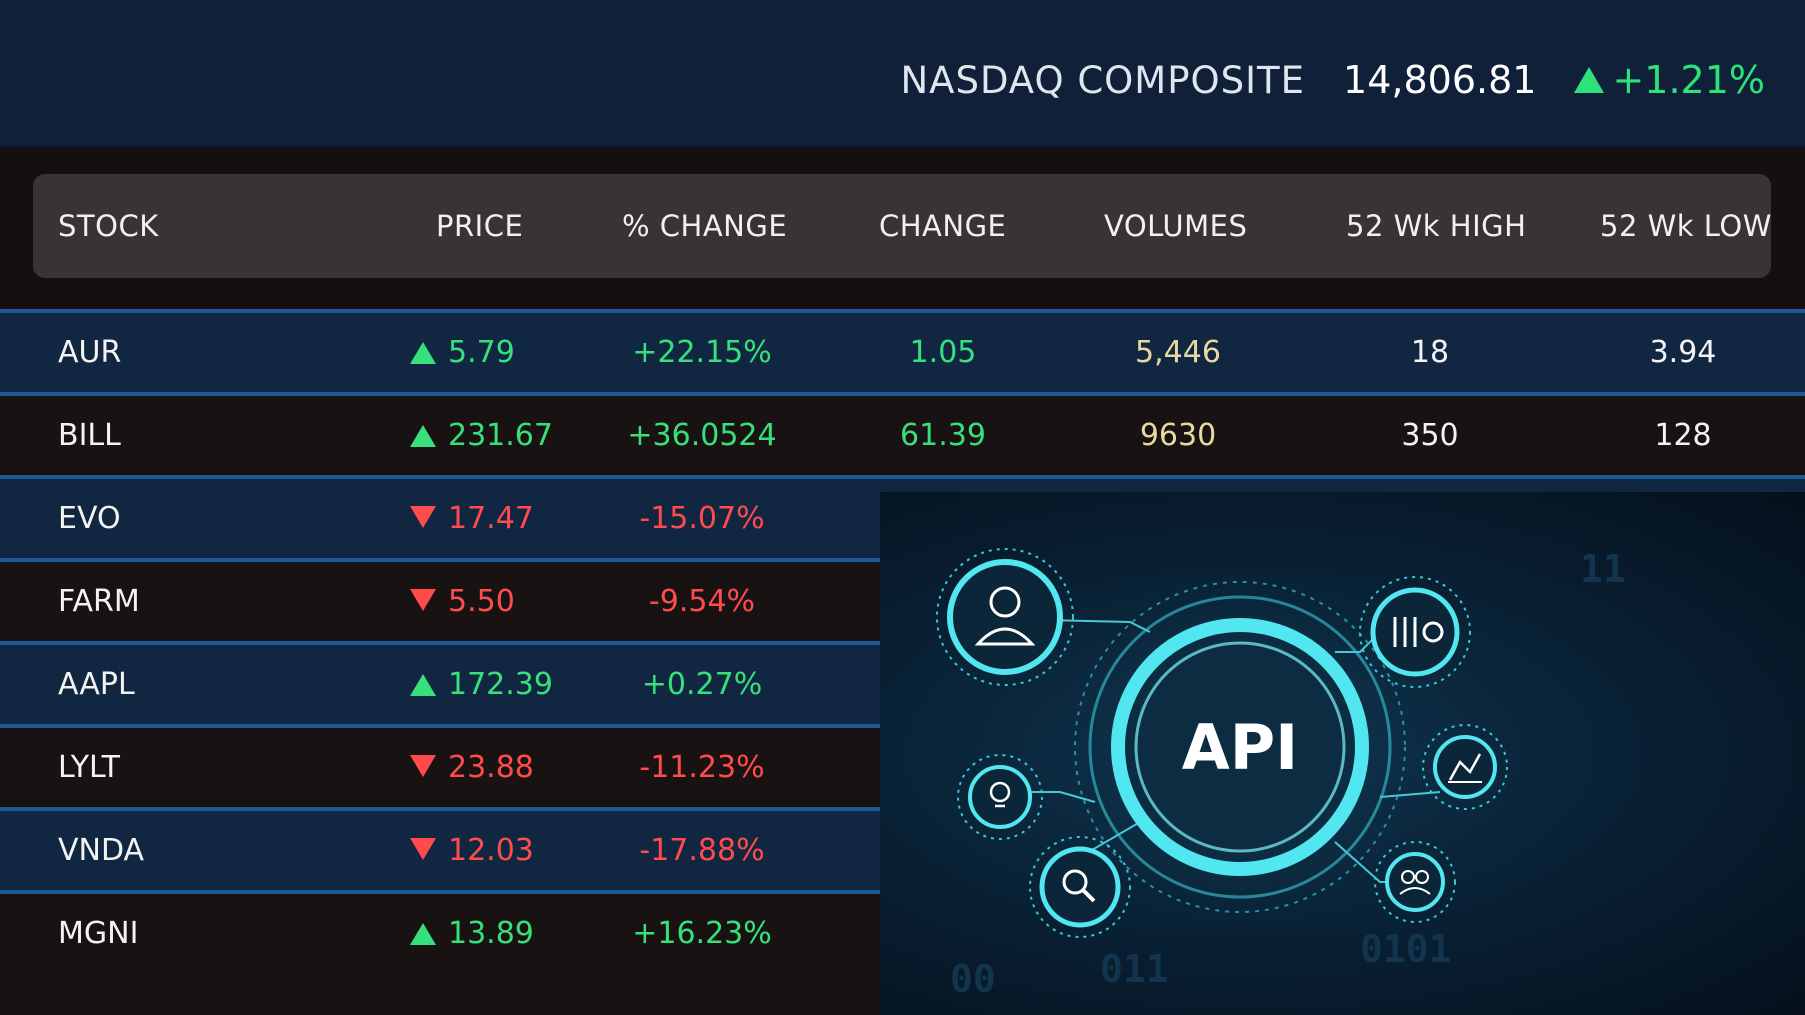 This screenshot has width=1805, height=1015. I want to click on user-icon, so click(1005, 617).